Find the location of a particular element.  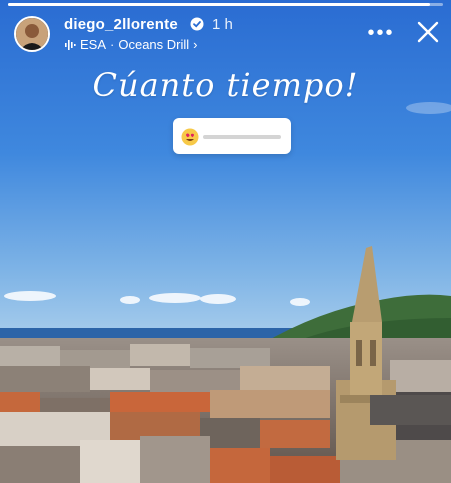

avatar-photo-icon is located at coordinates (32, 34).